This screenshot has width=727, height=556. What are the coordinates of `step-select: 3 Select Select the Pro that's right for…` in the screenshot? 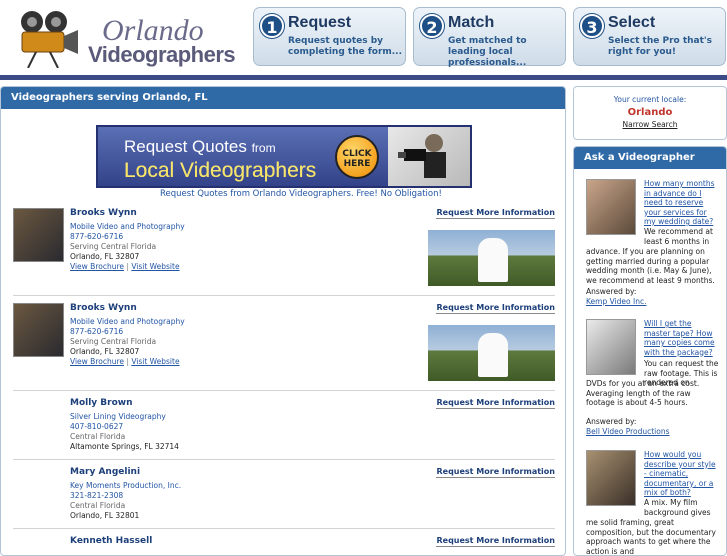 It's located at (649, 36).